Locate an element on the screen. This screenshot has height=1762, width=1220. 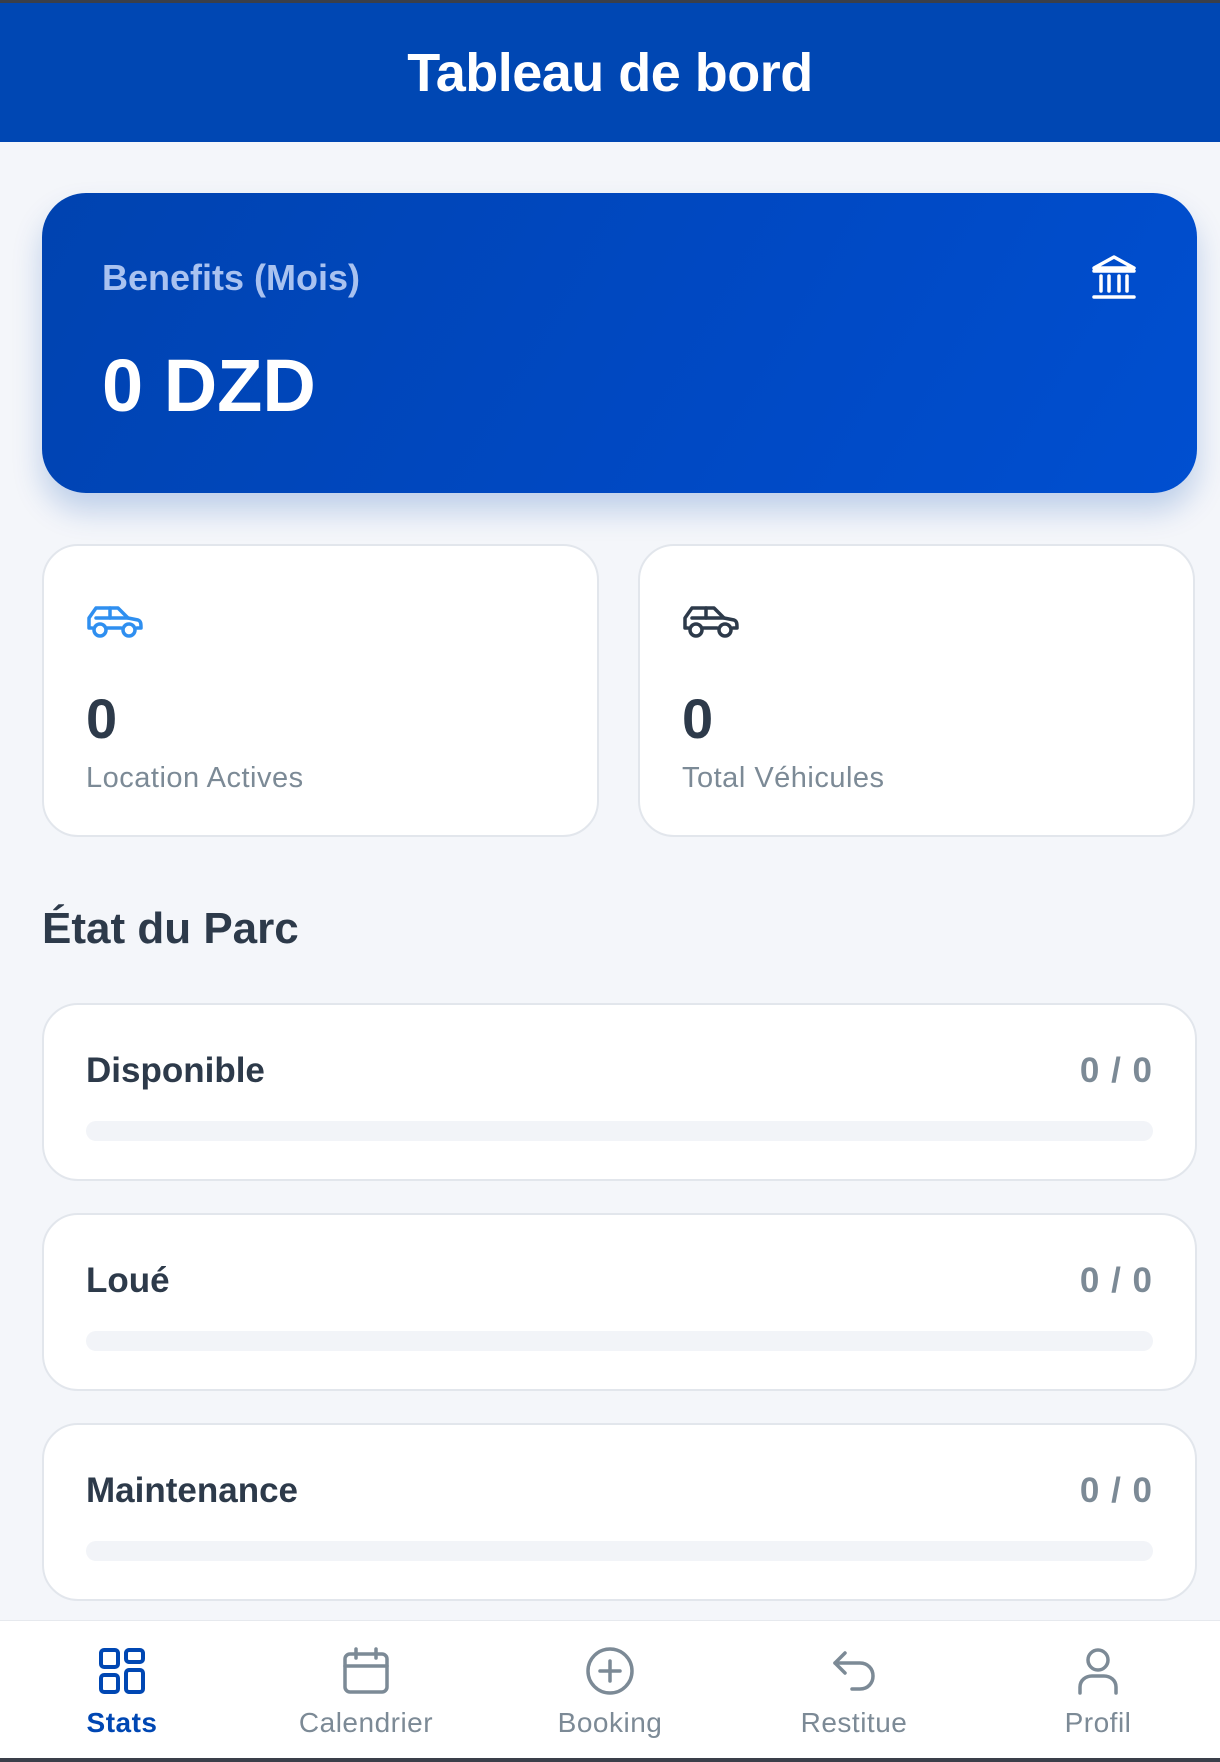
nav-label: Booking is located at coordinates (610, 1722).